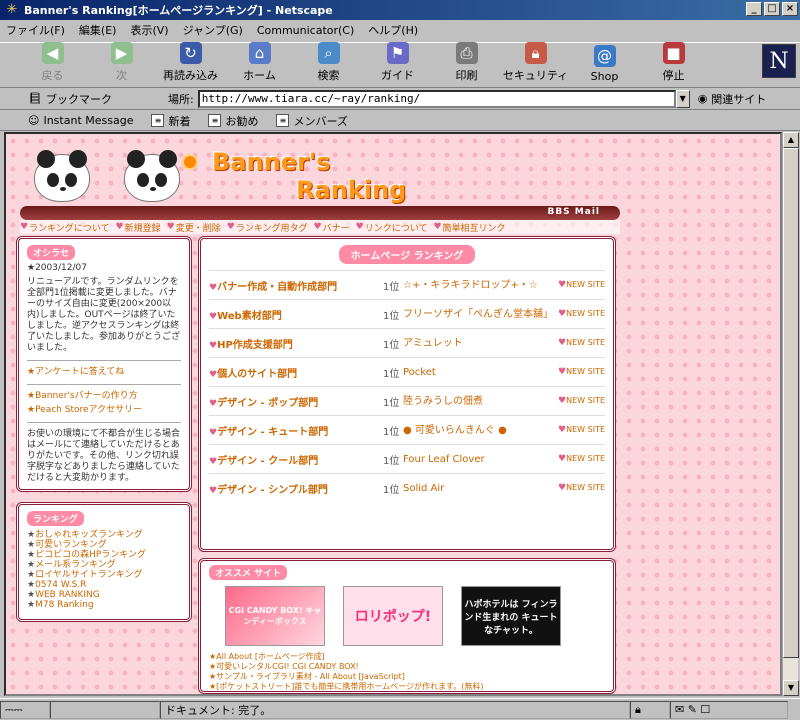  Describe the element at coordinates (296, 430) in the screenshot. I see `category-link: ♥デザイン - キュート部門` at that location.